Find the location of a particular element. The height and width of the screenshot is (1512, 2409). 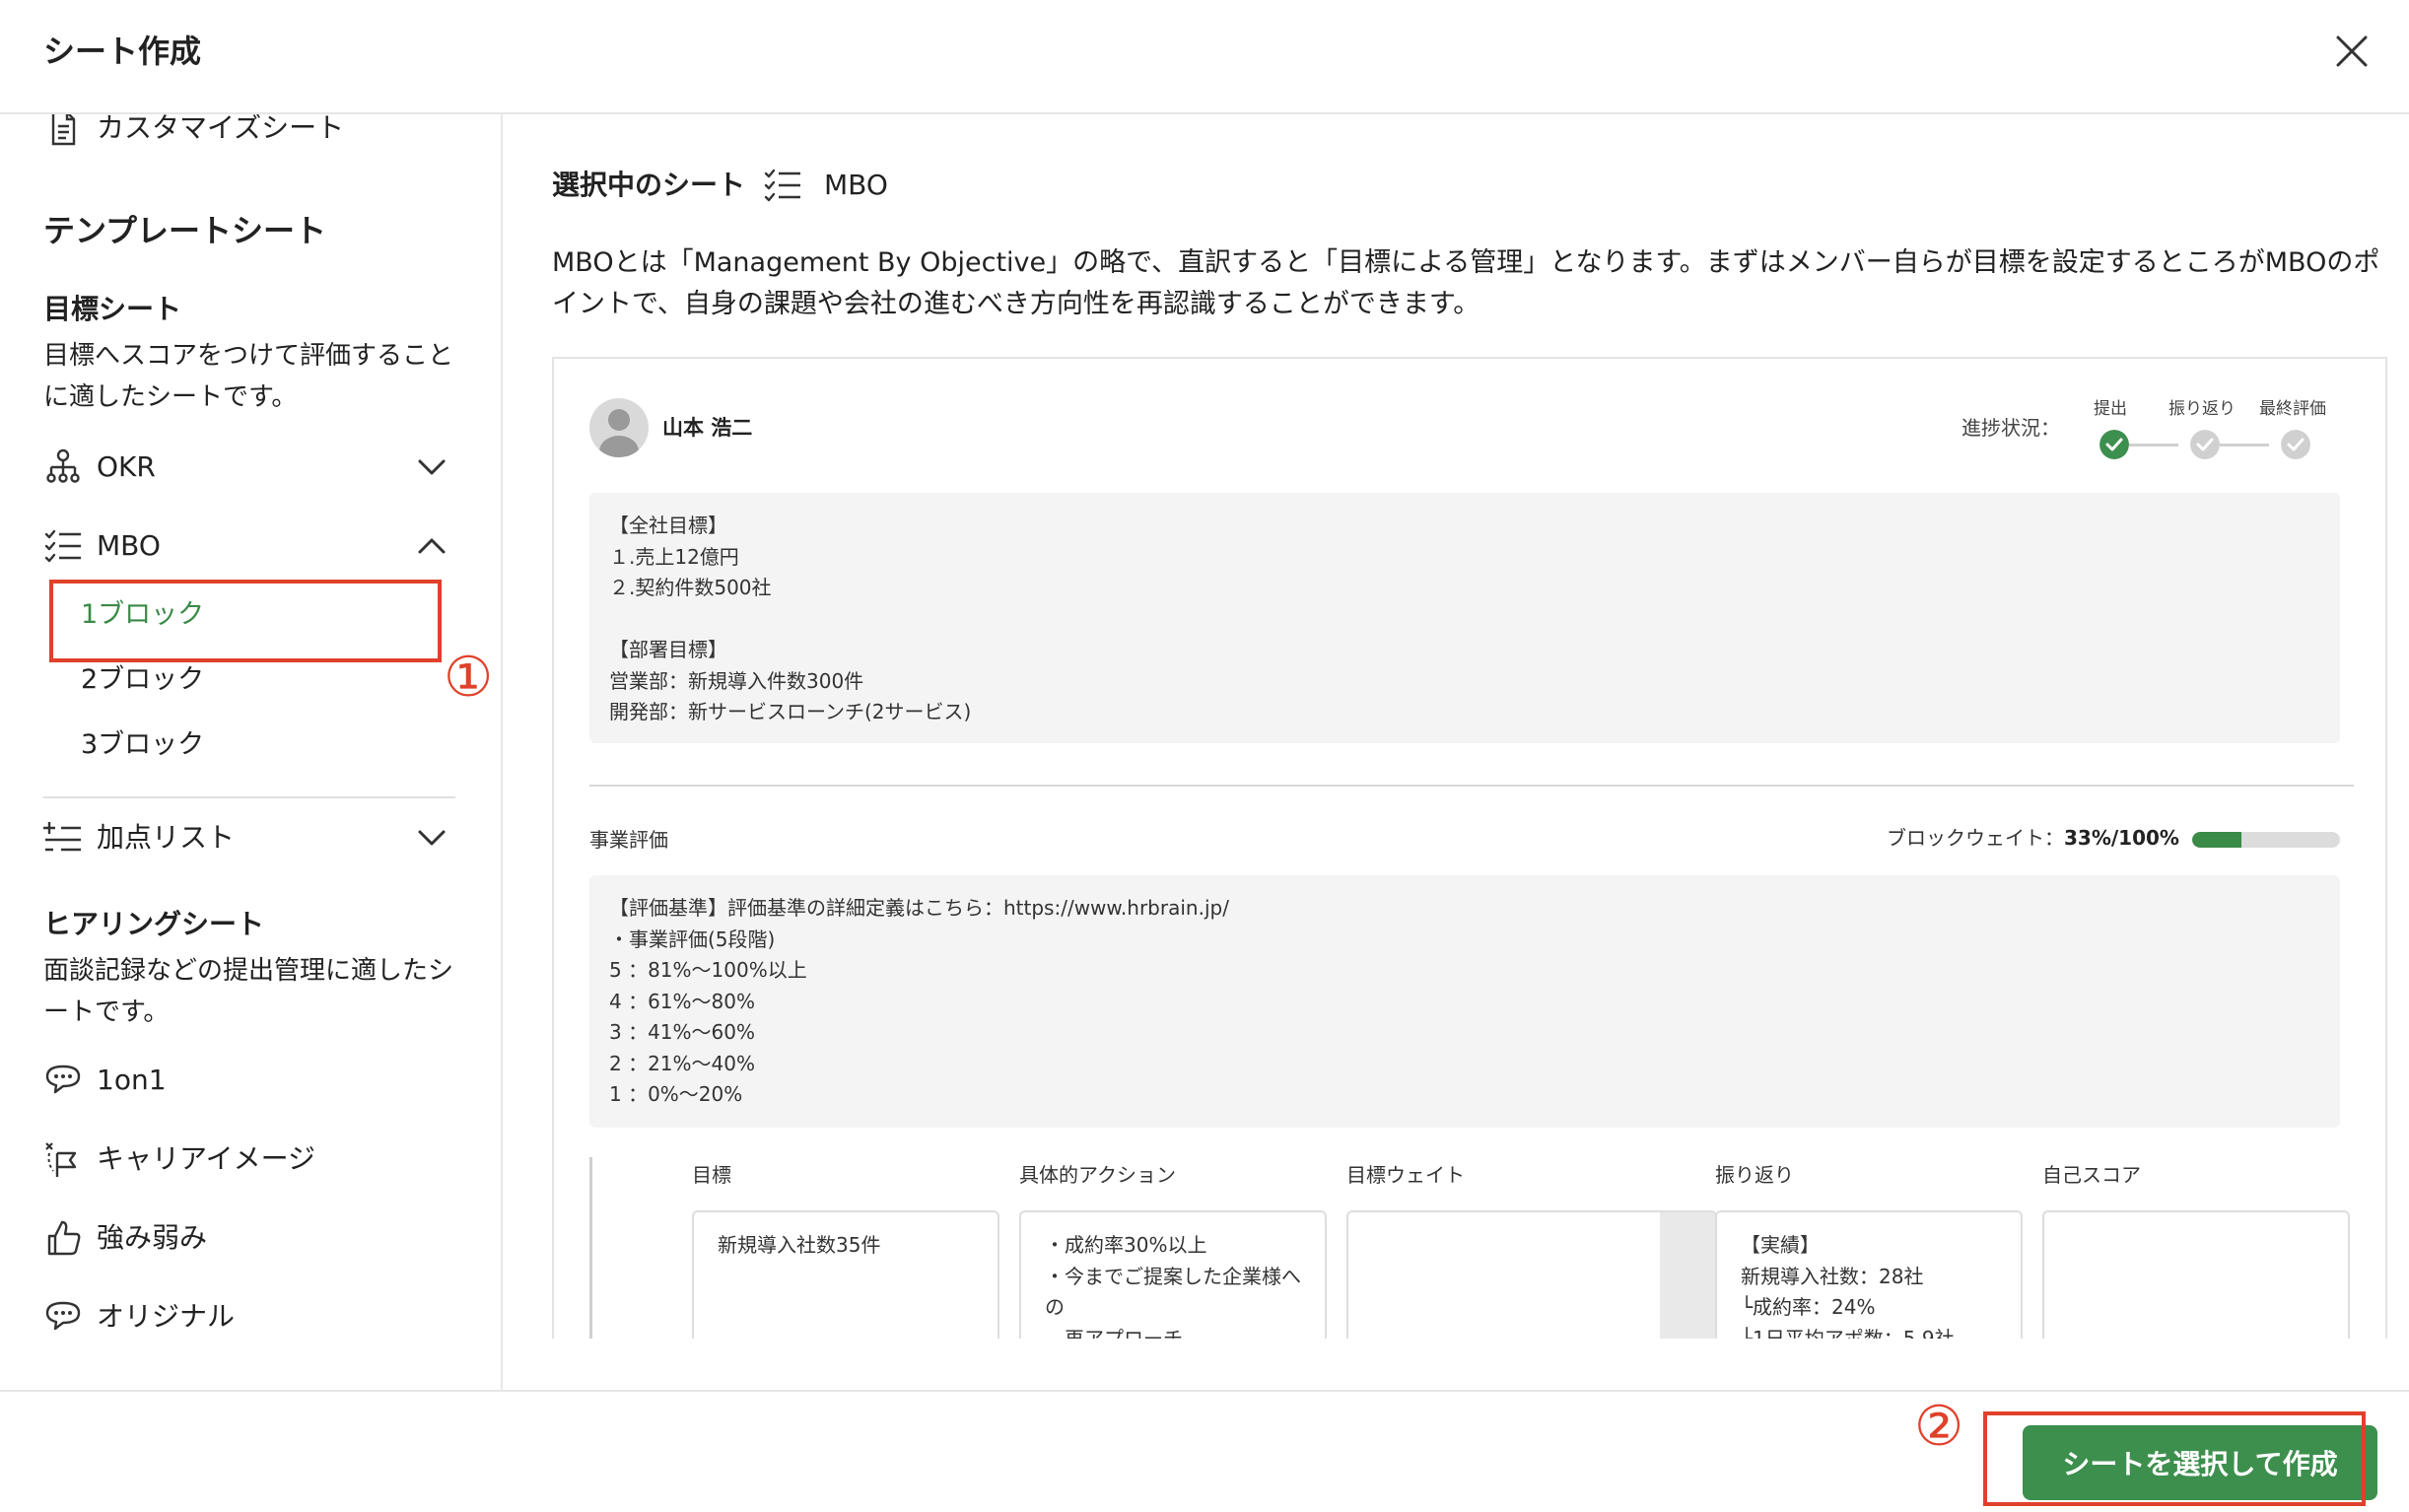

sidebar-item-okr: OKR is located at coordinates (99, 467).